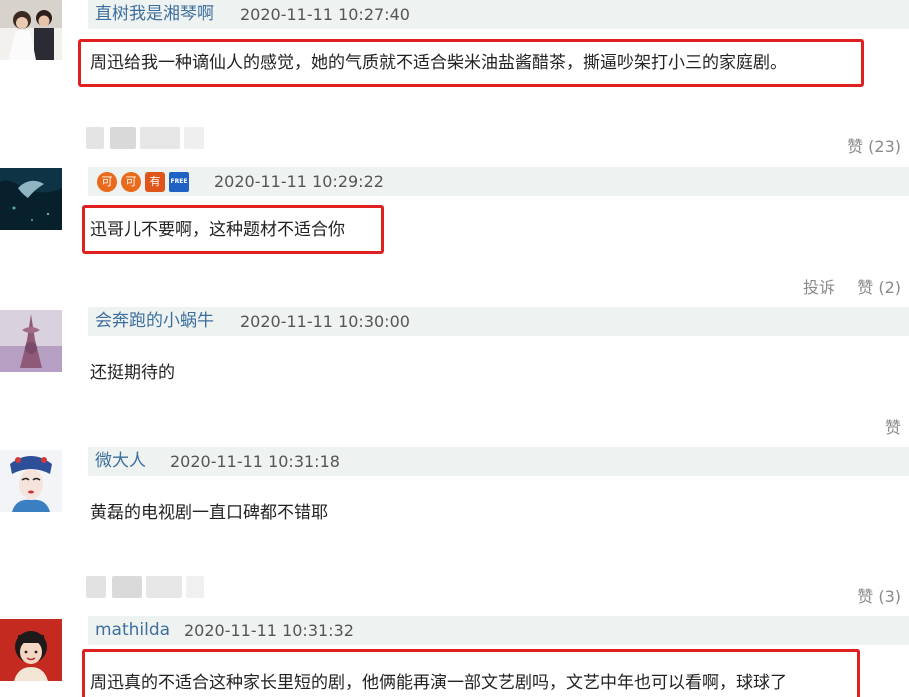 Image resolution: width=909 pixels, height=697 pixels. Describe the element at coordinates (498, 181) in the screenshot. I see `comment-meta-bar: 可 可 有 FREE 2020-11-11 10:29:22` at that location.